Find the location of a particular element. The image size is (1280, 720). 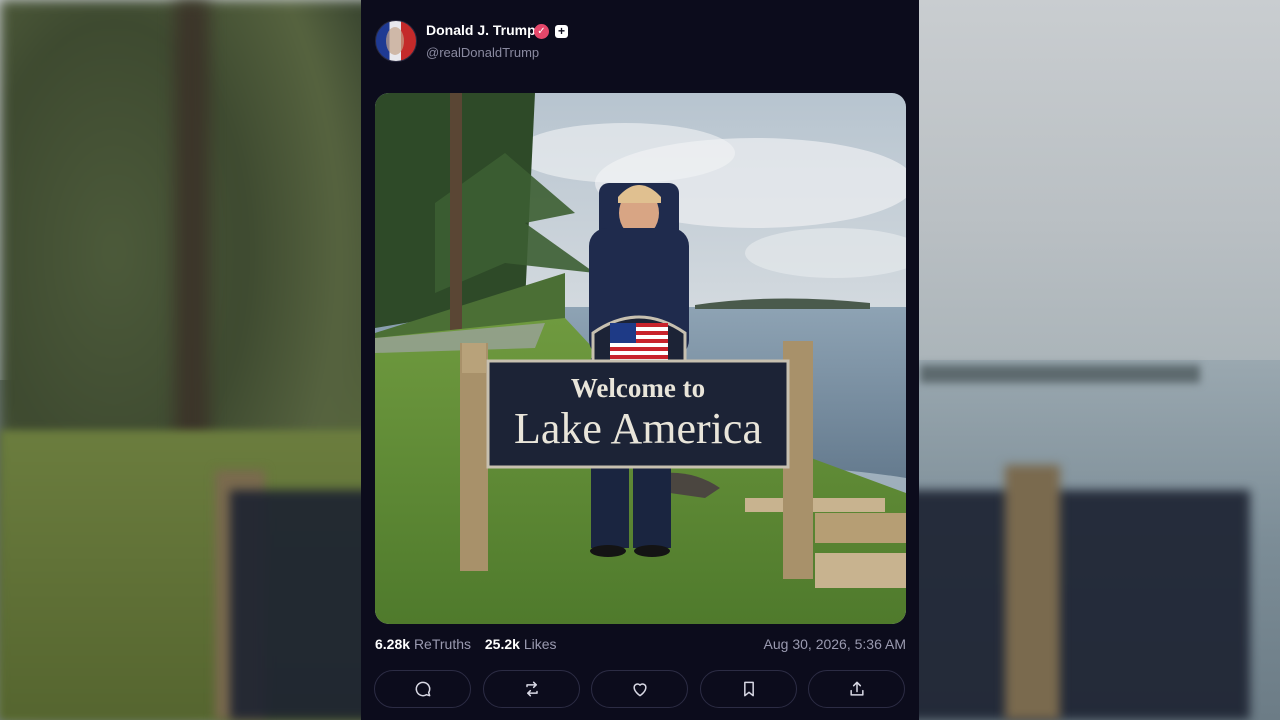

share-icon is located at coordinates (856, 688).